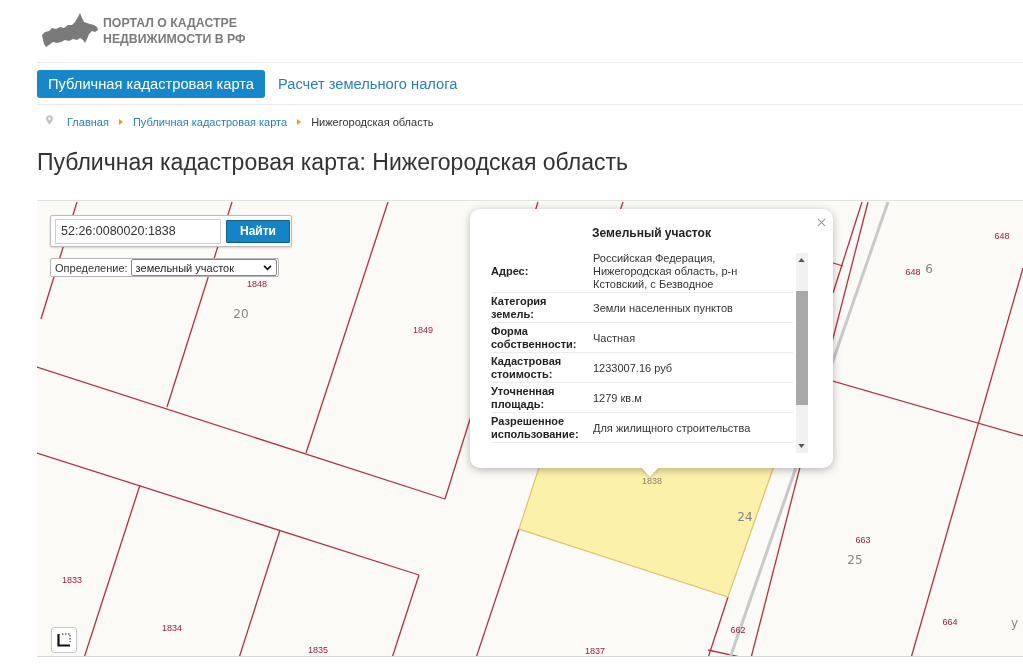 Image resolution: width=1023 pixels, height=665 pixels. I want to click on field-value: 1233007.16 руб, so click(633, 368).